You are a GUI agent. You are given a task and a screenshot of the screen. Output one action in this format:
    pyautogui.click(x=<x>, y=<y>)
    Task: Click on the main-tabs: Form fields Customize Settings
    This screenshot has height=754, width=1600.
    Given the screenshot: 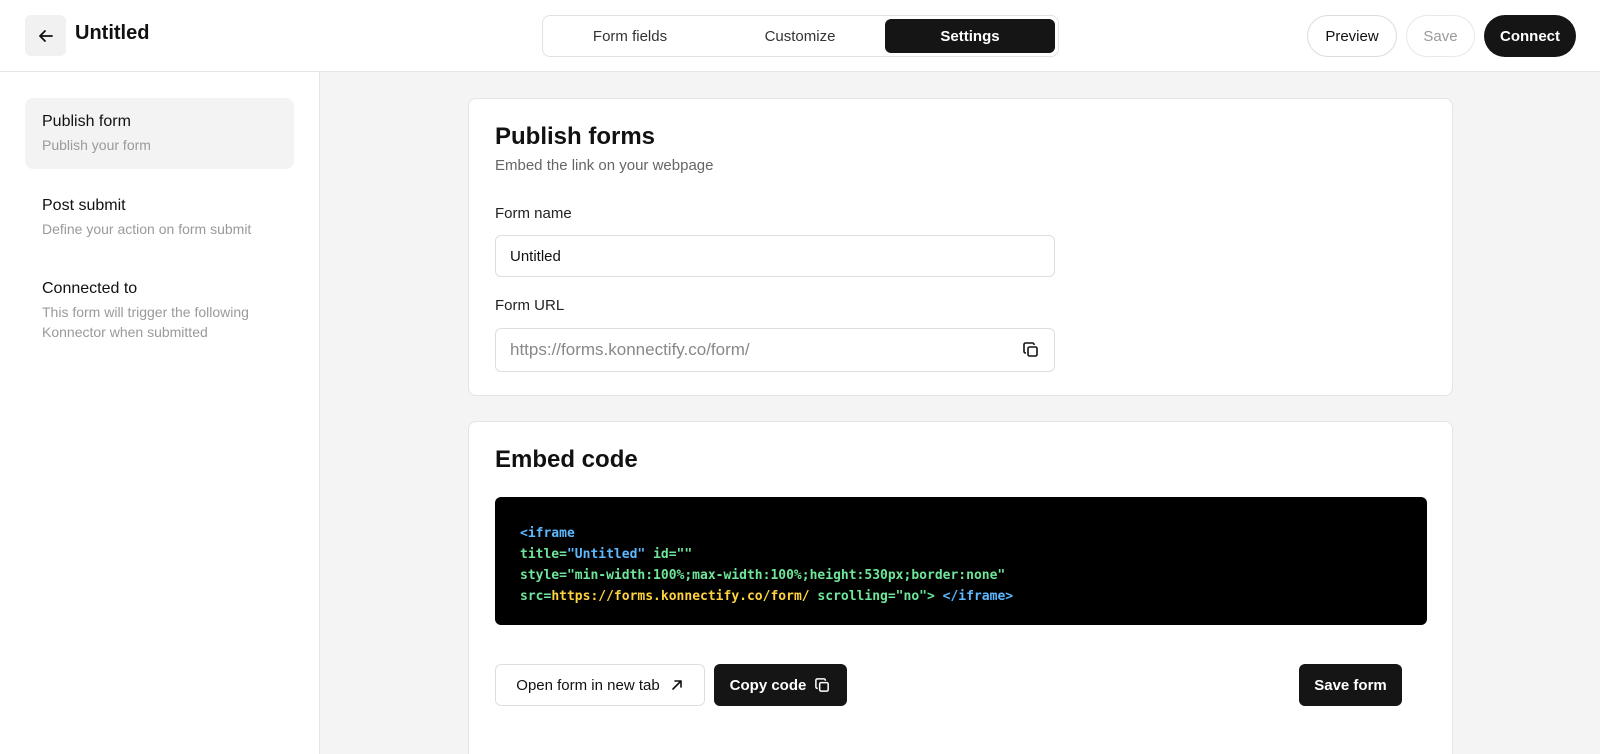 What is the action you would take?
    pyautogui.click(x=800, y=36)
    